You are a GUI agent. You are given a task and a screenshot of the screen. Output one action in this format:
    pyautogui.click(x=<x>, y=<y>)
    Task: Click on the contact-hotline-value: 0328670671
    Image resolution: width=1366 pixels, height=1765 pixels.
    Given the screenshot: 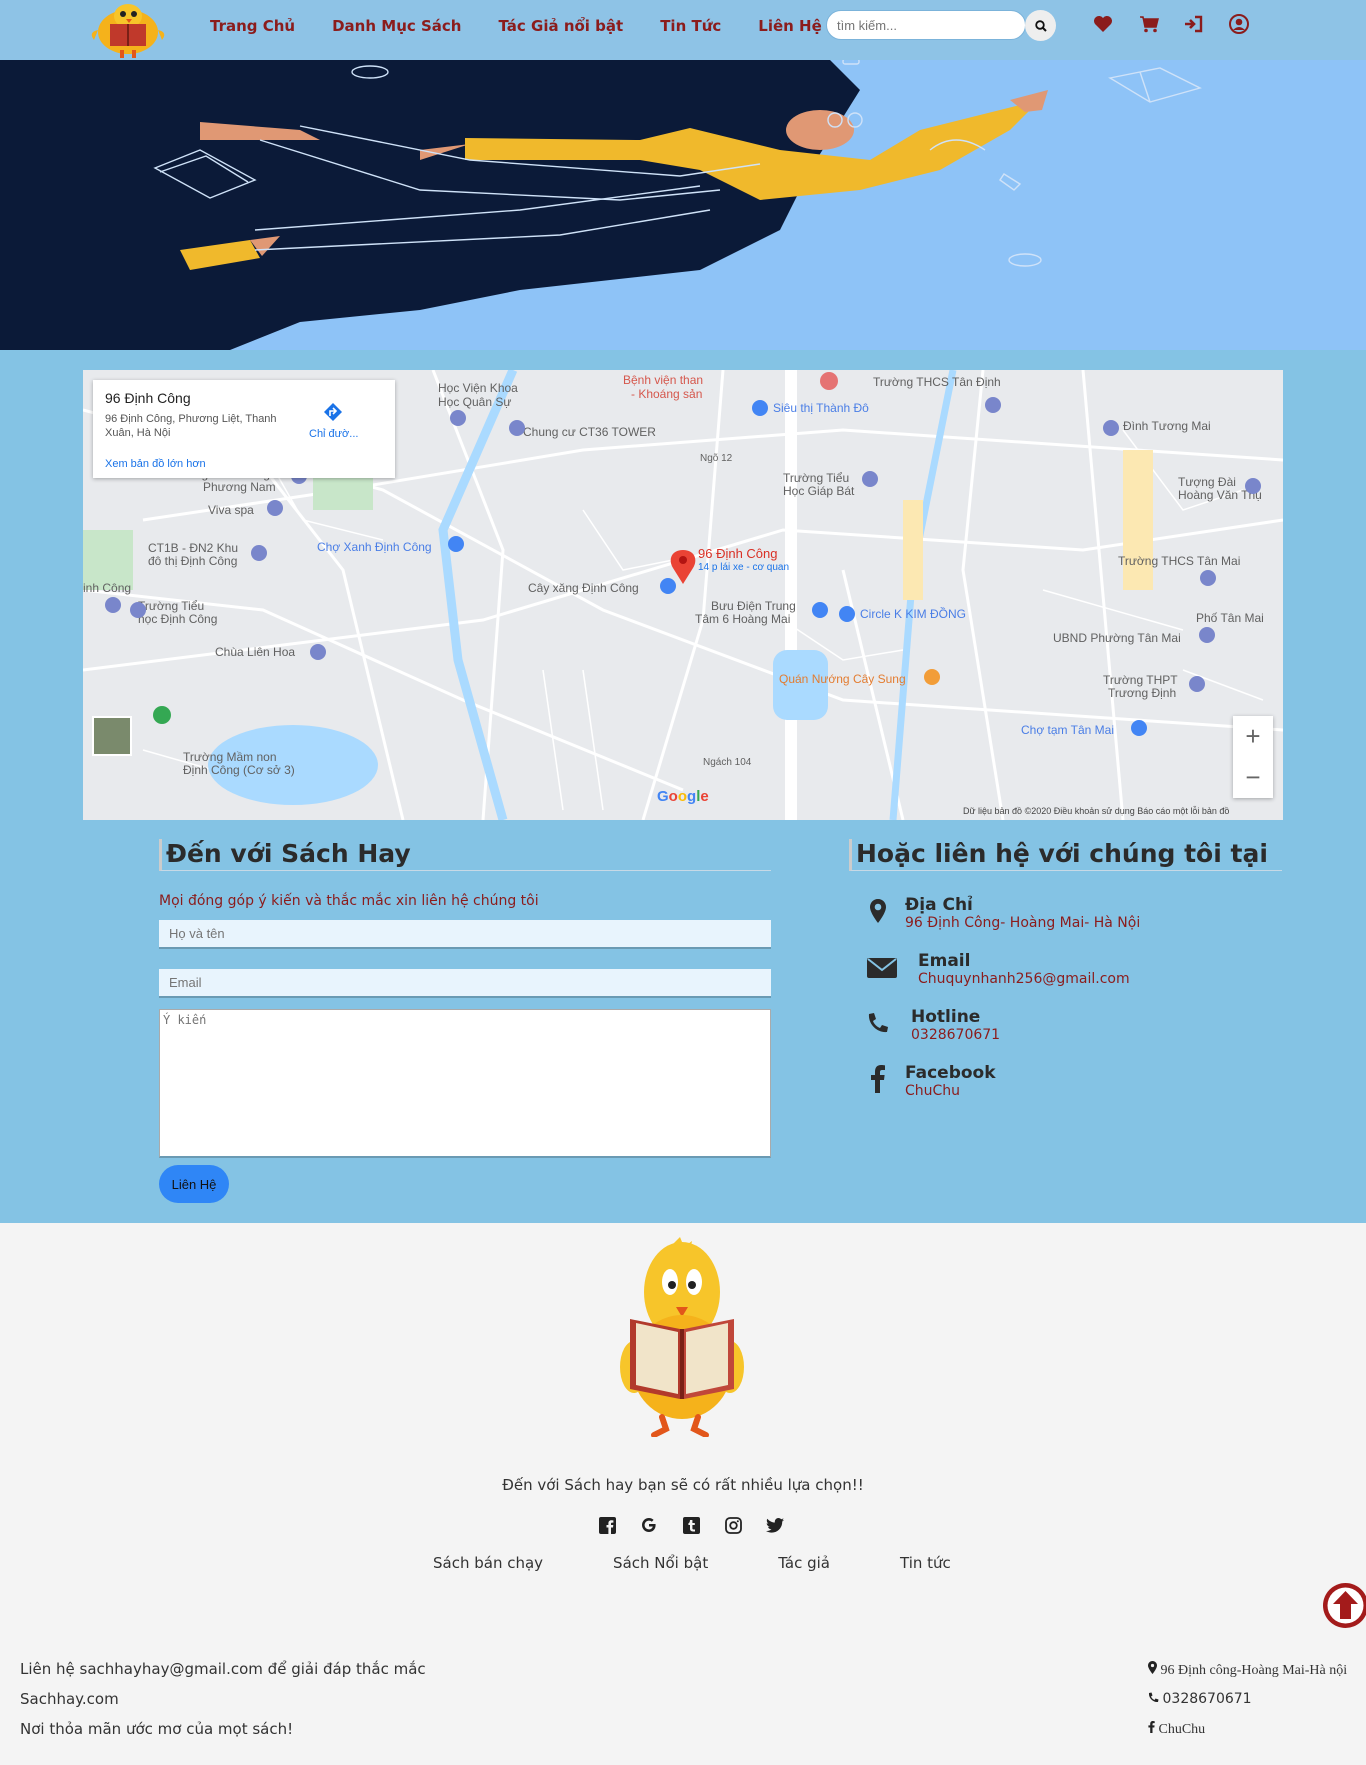 What is the action you would take?
    pyautogui.click(x=955, y=1035)
    